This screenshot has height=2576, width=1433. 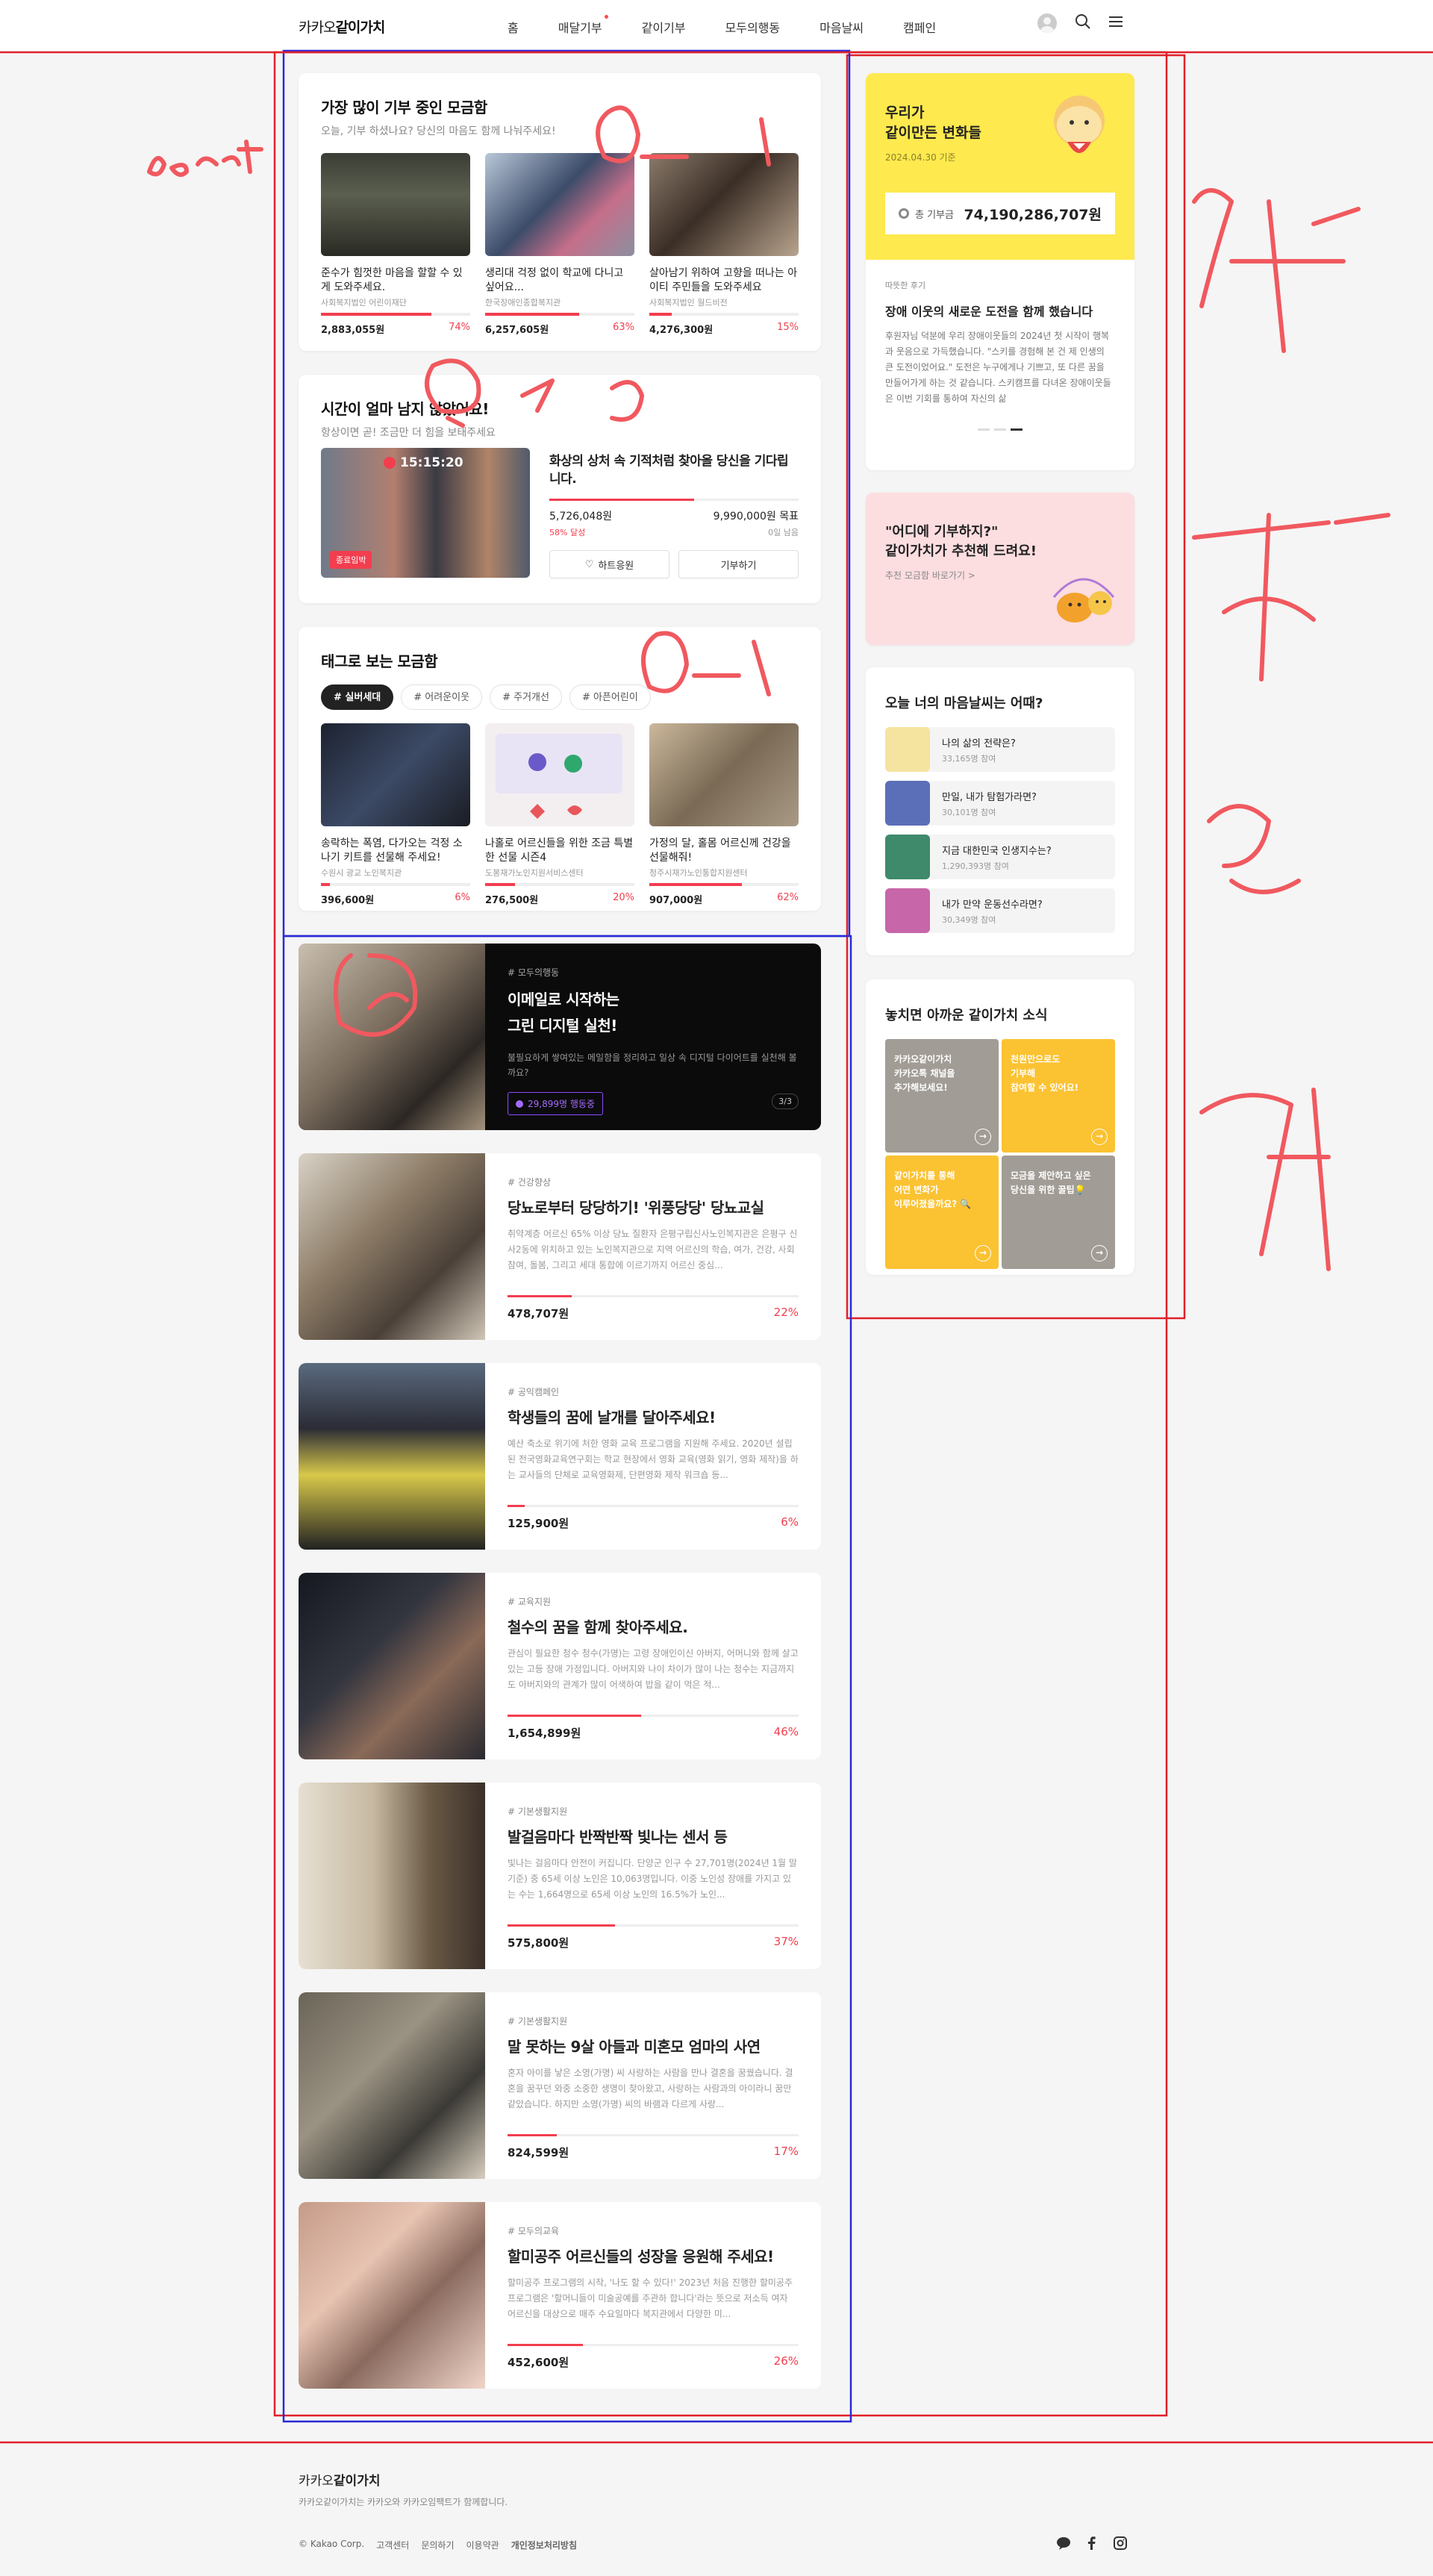 I want to click on news-tile-tips: 모금을 제안하고 싶은 당신을 위한 꿀팁💡 →, so click(x=1058, y=1212).